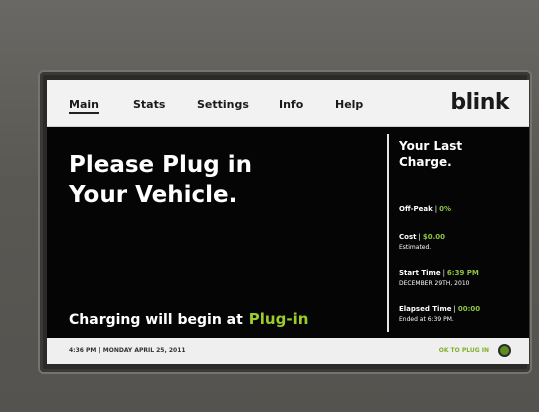 The image size is (539, 412). Describe the element at coordinates (425, 162) in the screenshot. I see `last-charge-title-line-2: Charge.` at that location.